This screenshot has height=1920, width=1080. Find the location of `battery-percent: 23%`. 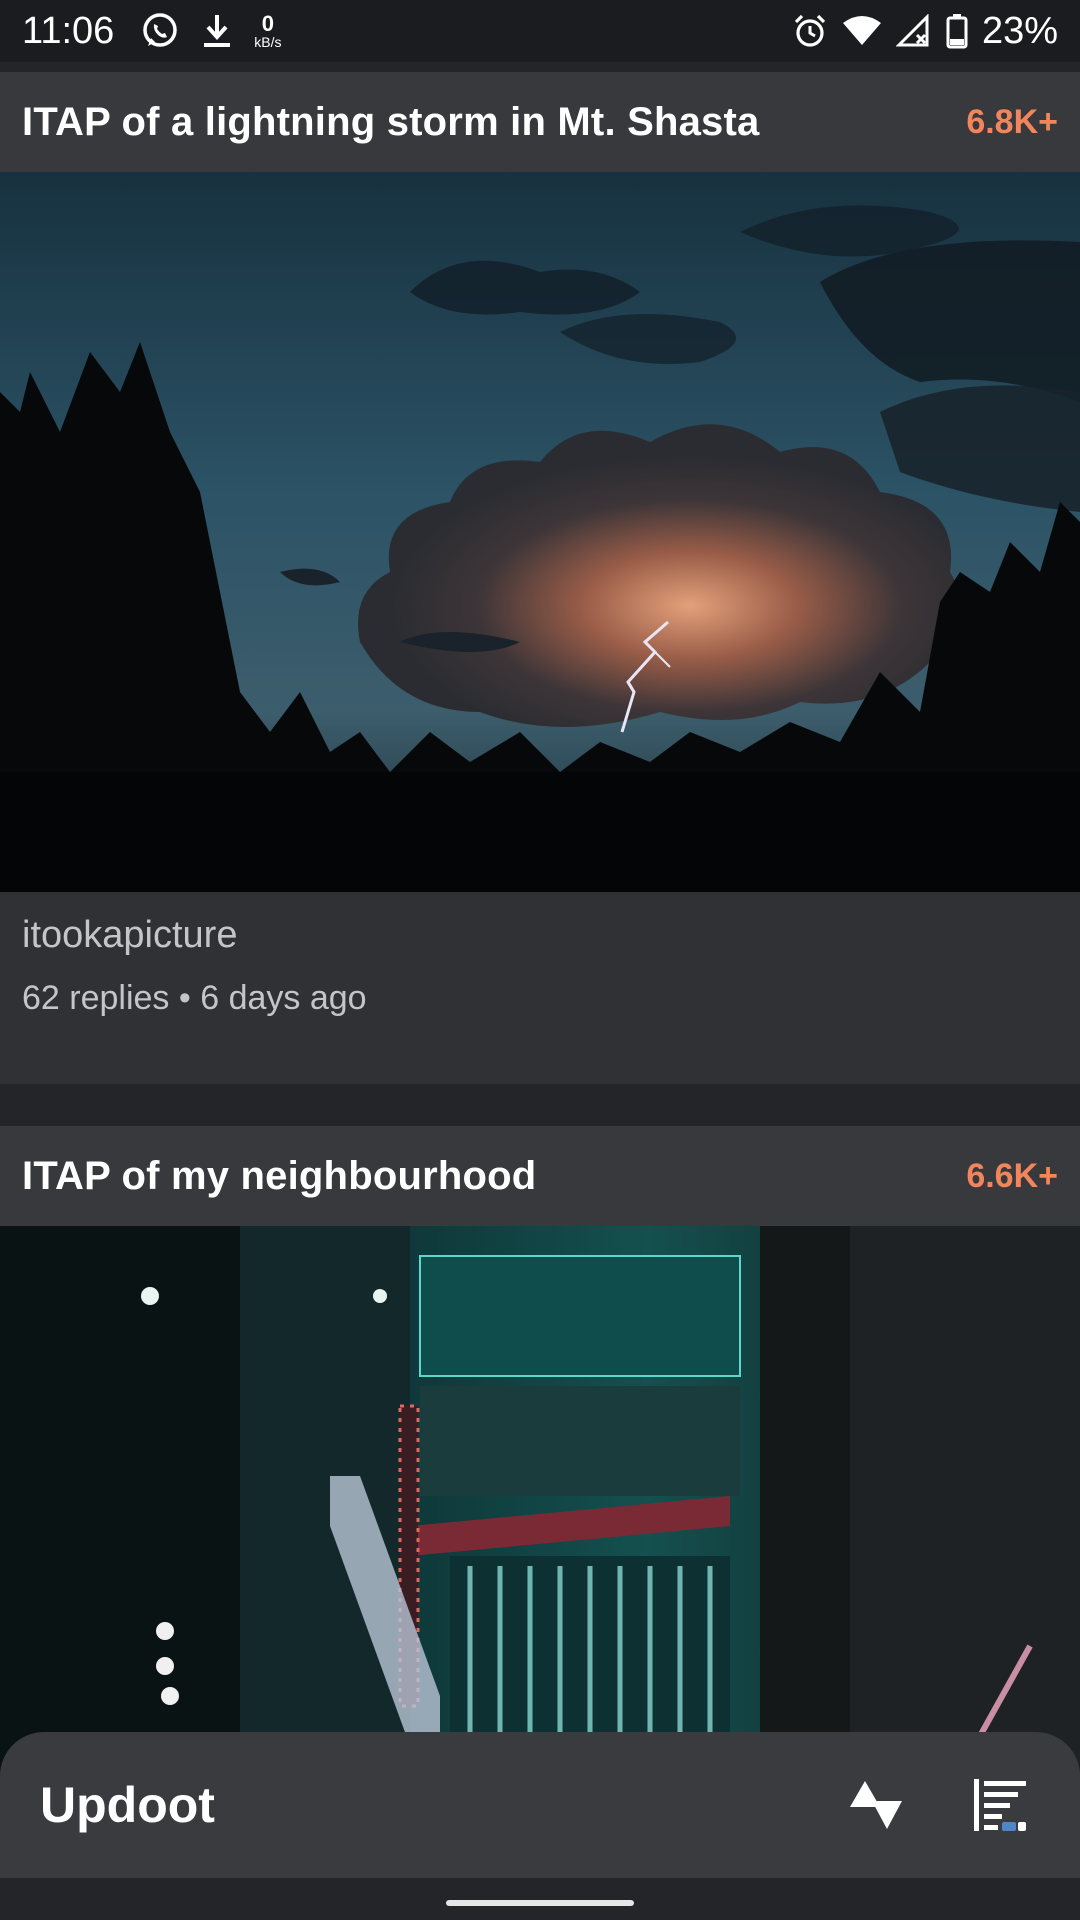

battery-percent: 23% is located at coordinates (1019, 30).